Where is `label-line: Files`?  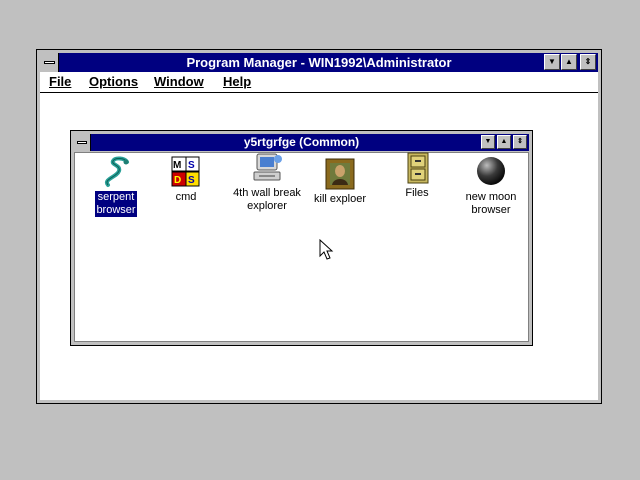
label-line: Files is located at coordinates (417, 193).